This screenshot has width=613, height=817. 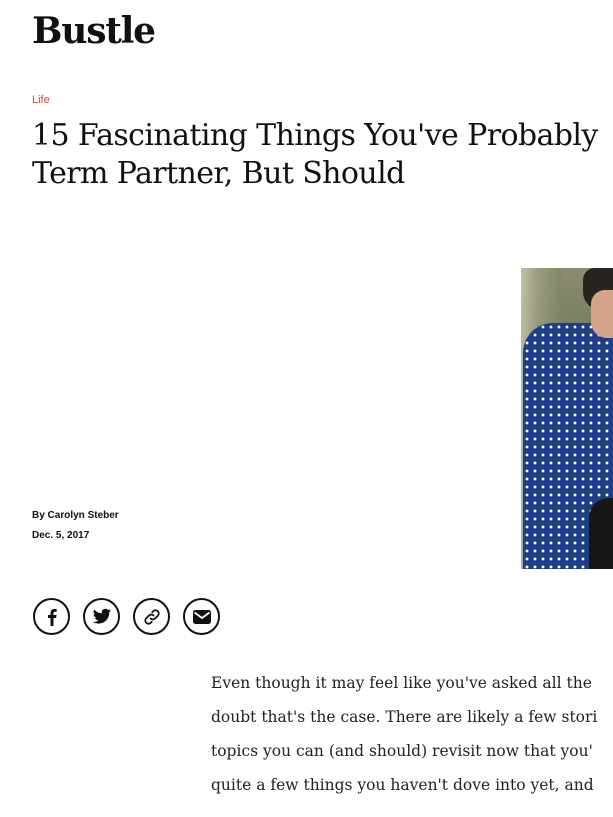 I want to click on site-logo: Bustle, so click(x=94, y=31).